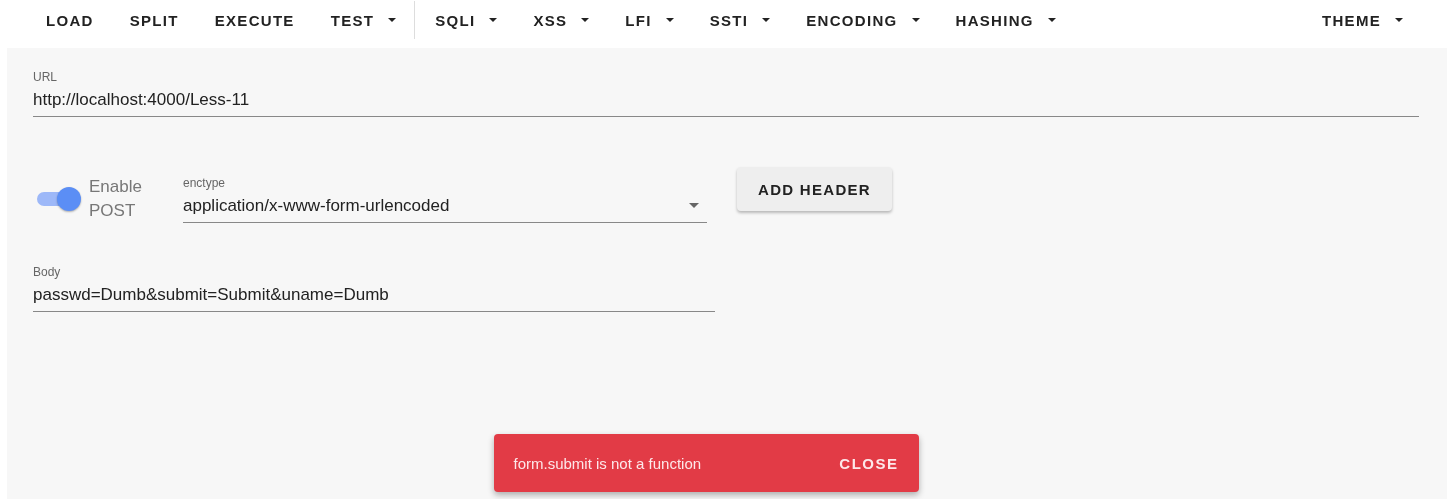  I want to click on close-button: CLOSE, so click(869, 463).